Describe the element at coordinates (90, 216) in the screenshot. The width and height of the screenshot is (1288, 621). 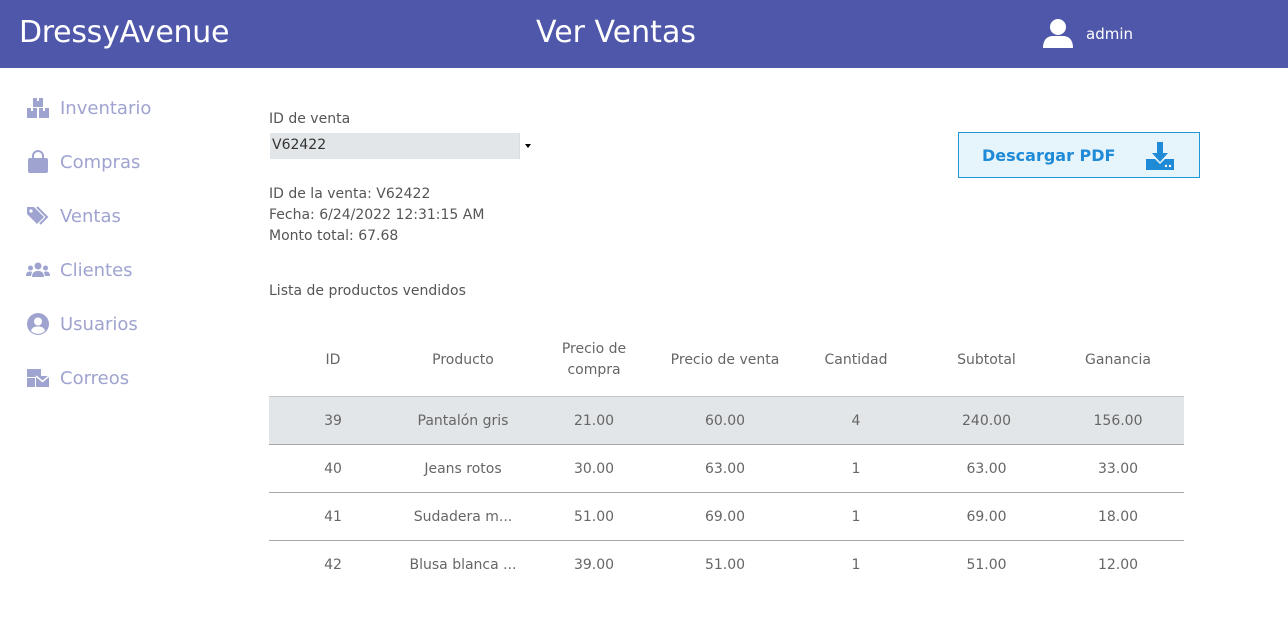
I see `sidebar-item-label: Ventas` at that location.